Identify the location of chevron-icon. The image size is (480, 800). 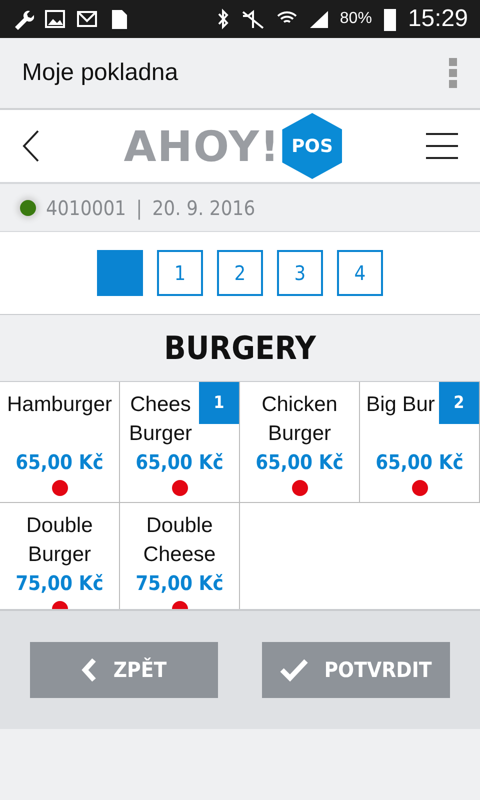
(89, 670).